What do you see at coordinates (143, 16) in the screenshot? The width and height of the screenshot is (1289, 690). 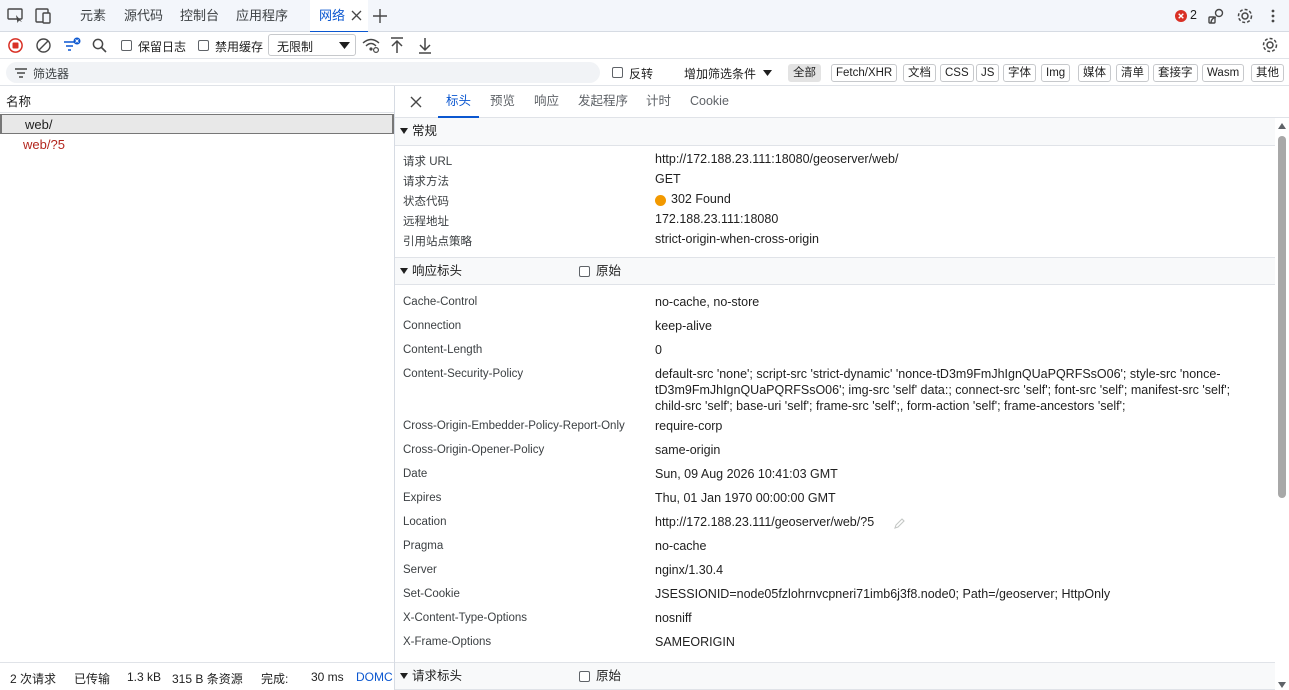 I see `tab-sources: 源代码` at bounding box center [143, 16].